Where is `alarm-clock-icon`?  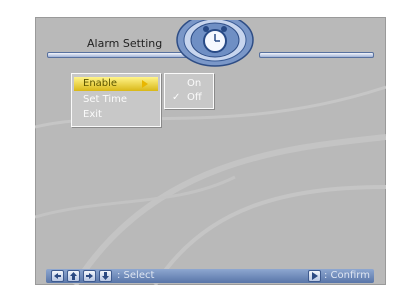 alarm-clock-icon is located at coordinates (215, 43).